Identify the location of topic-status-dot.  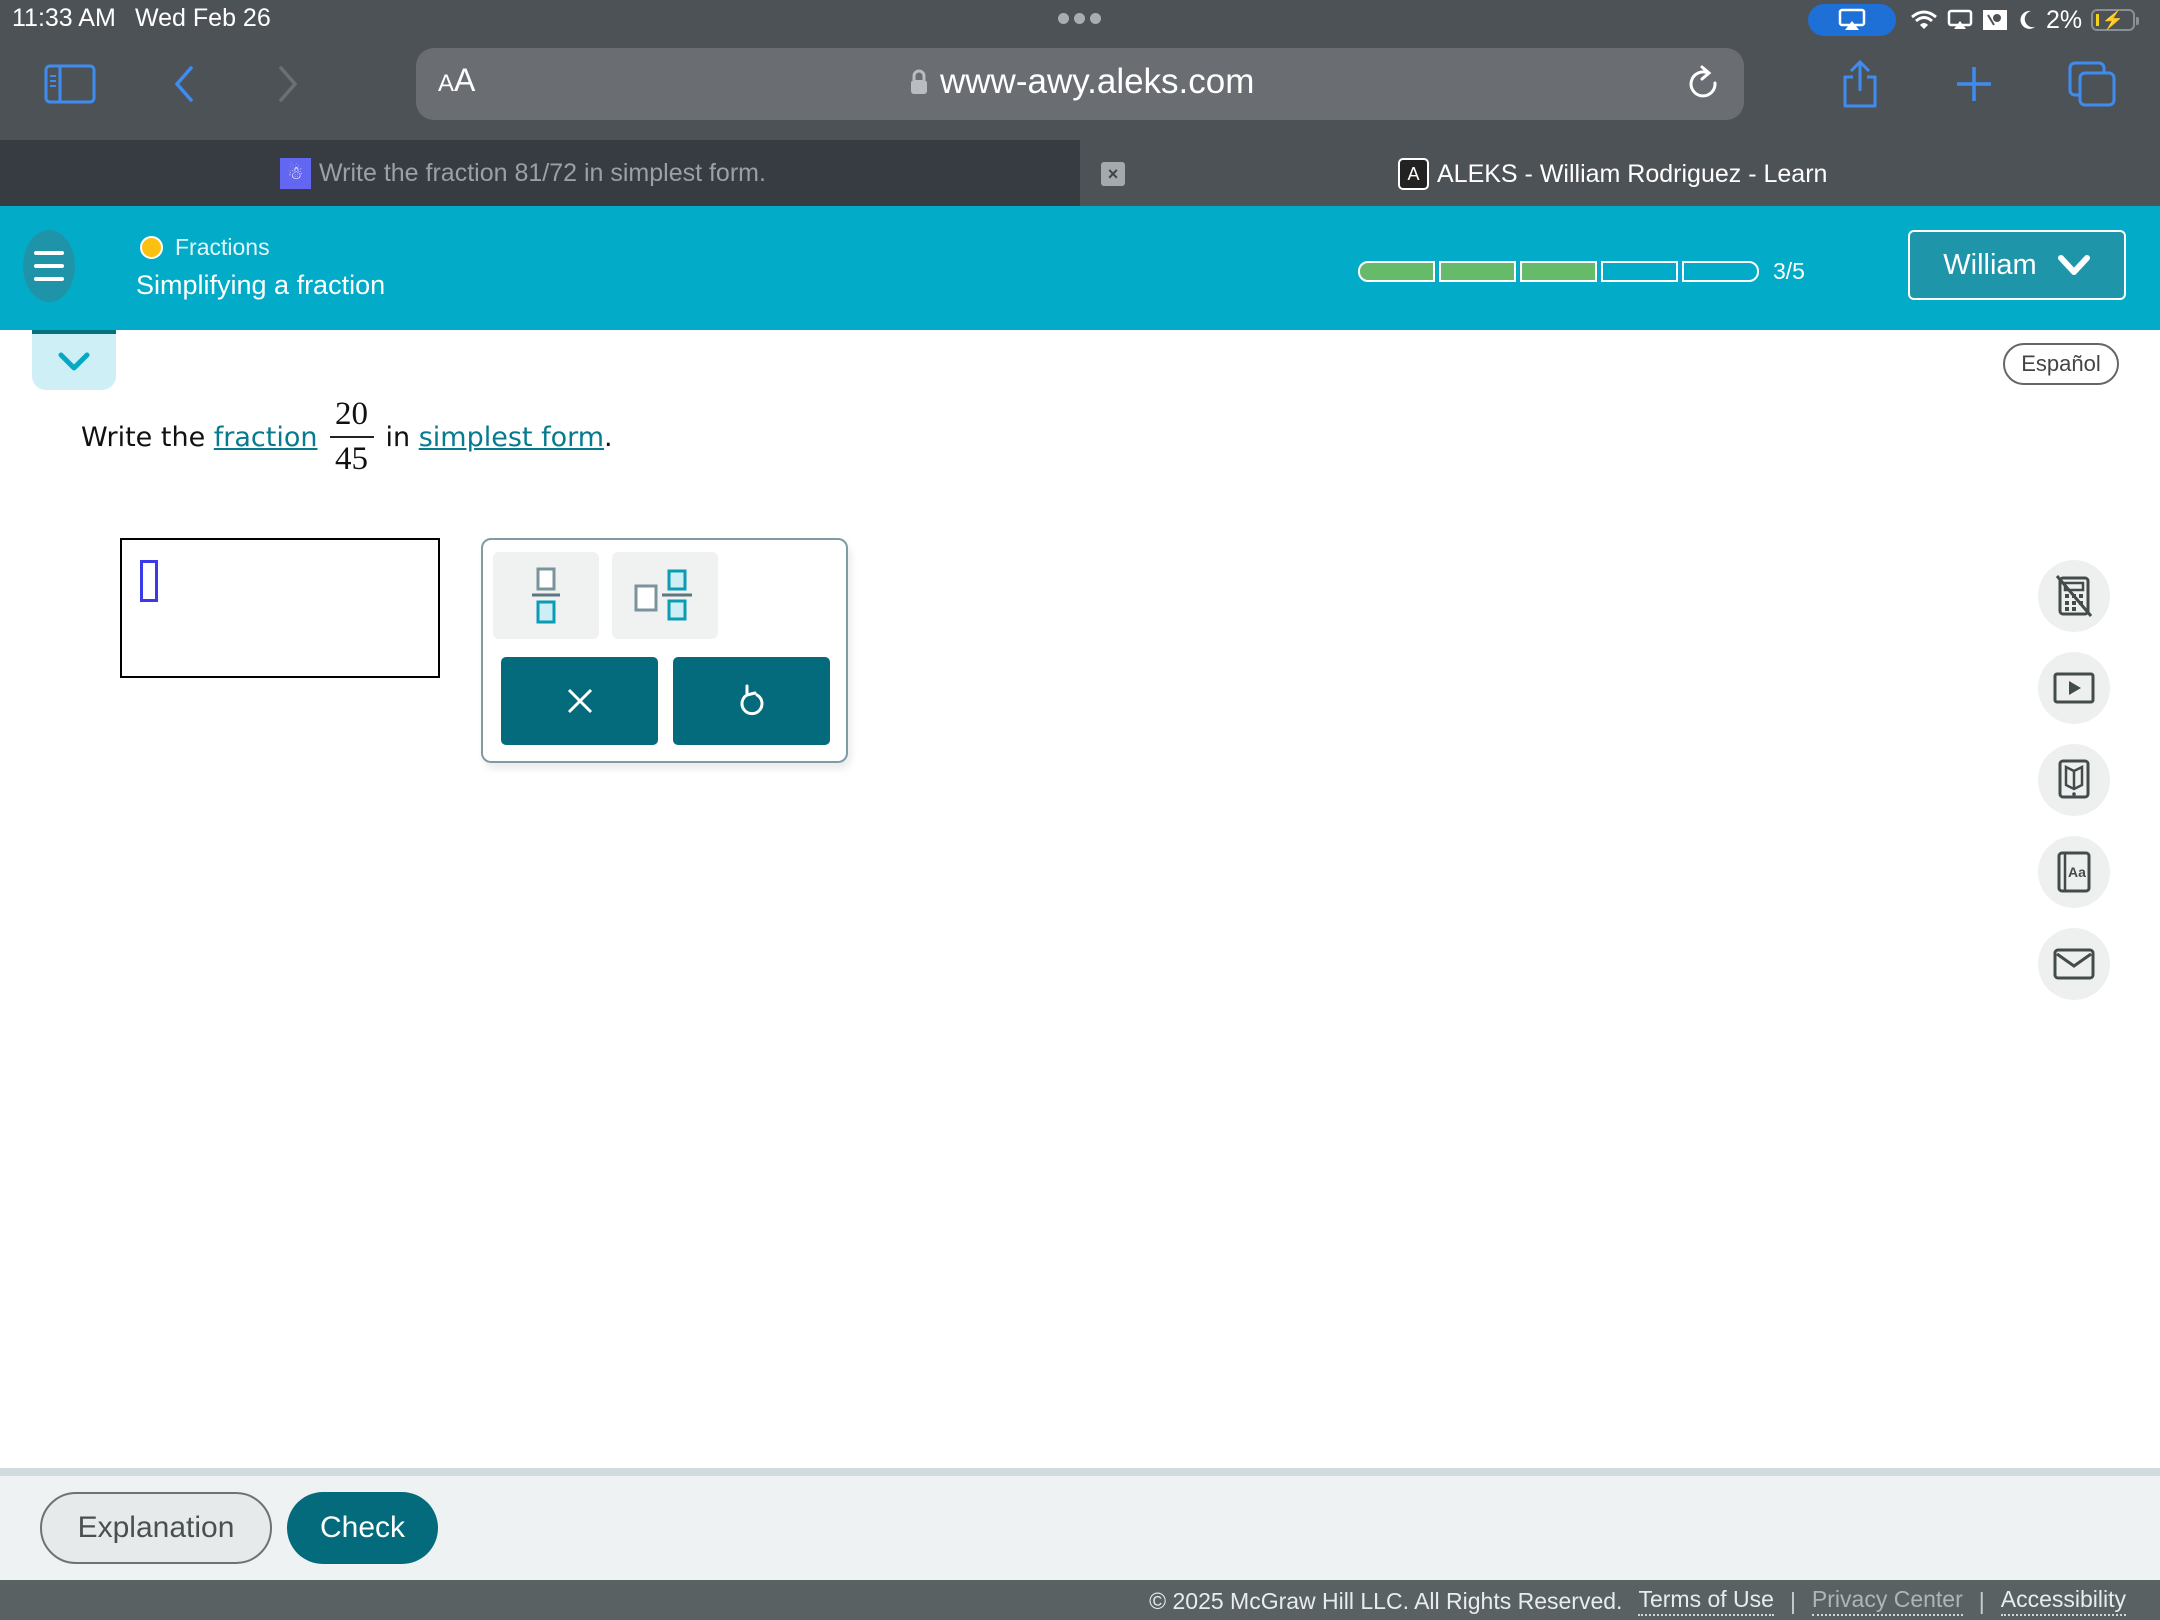
(151, 247).